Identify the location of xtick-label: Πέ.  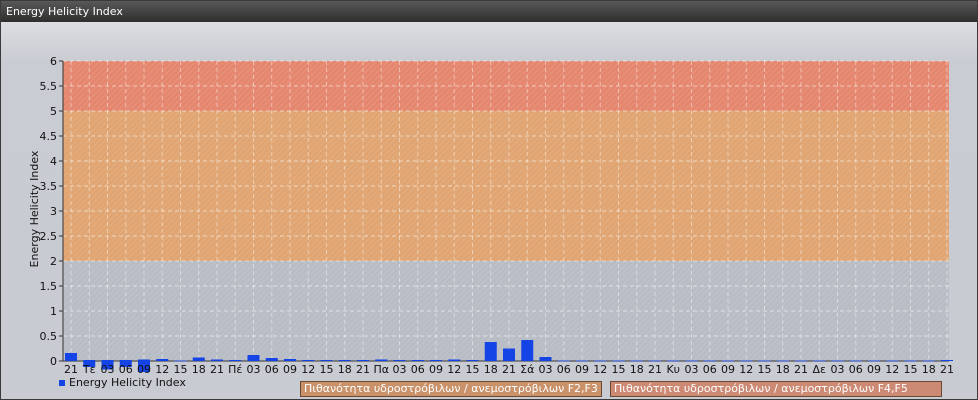
(235, 369).